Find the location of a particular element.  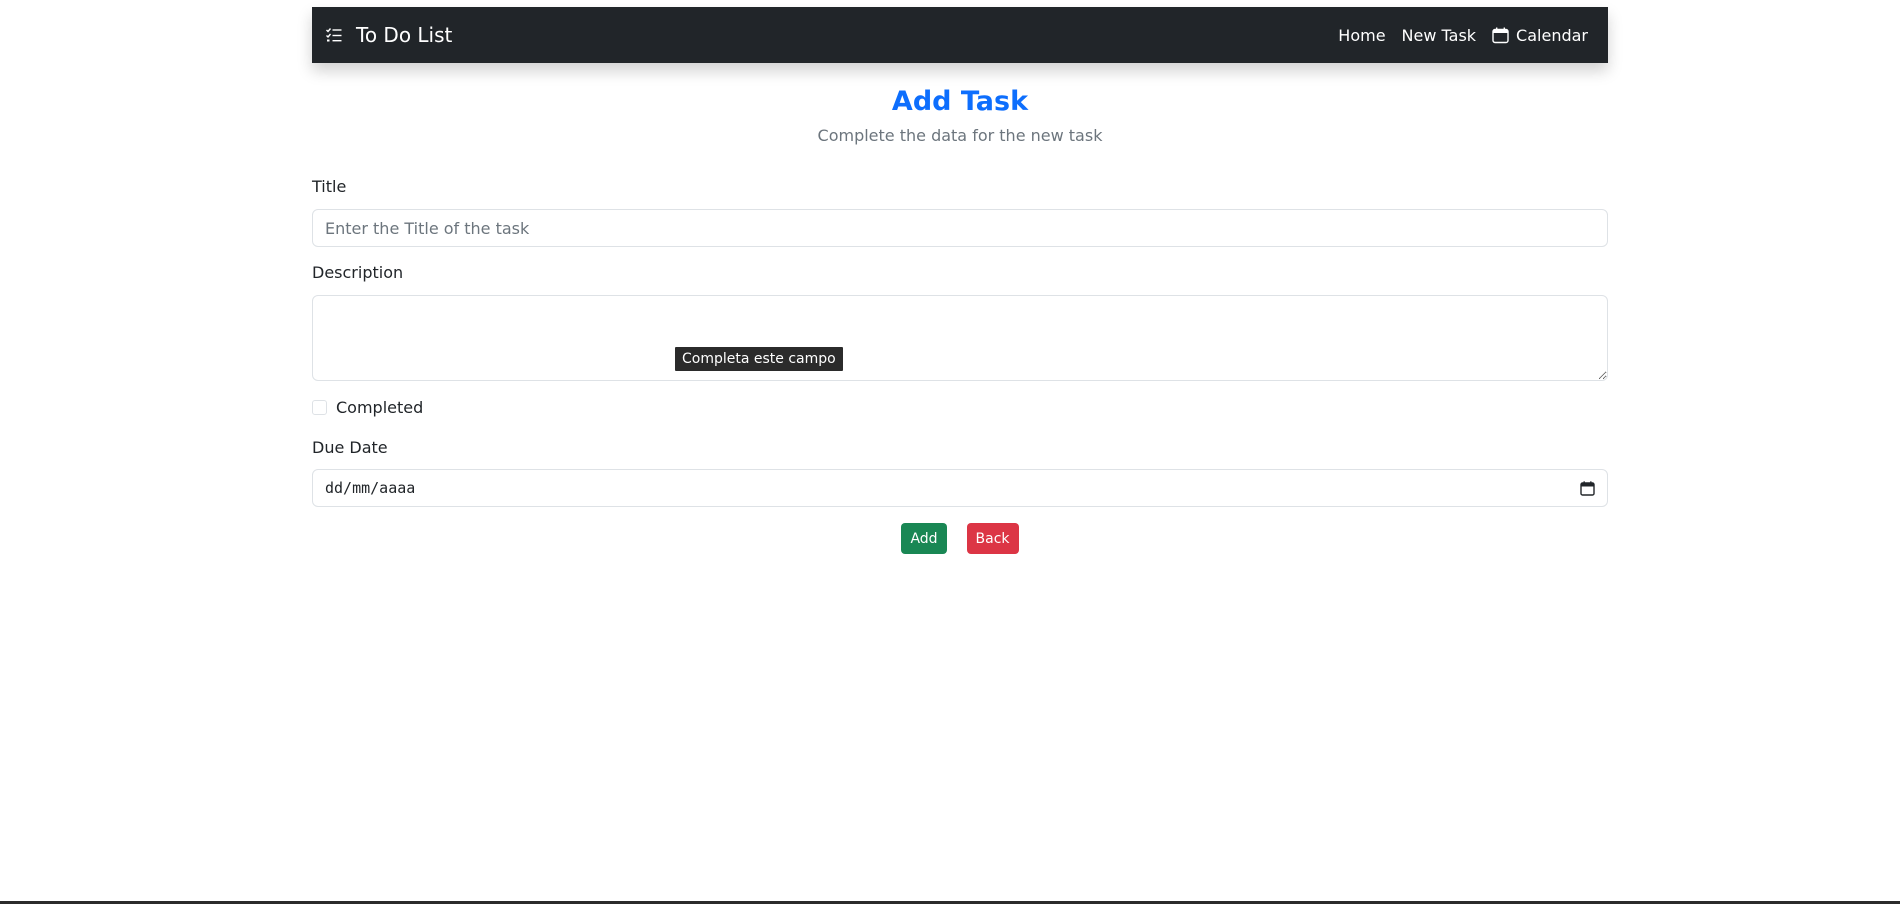

brand-label: To Do List is located at coordinates (404, 35).